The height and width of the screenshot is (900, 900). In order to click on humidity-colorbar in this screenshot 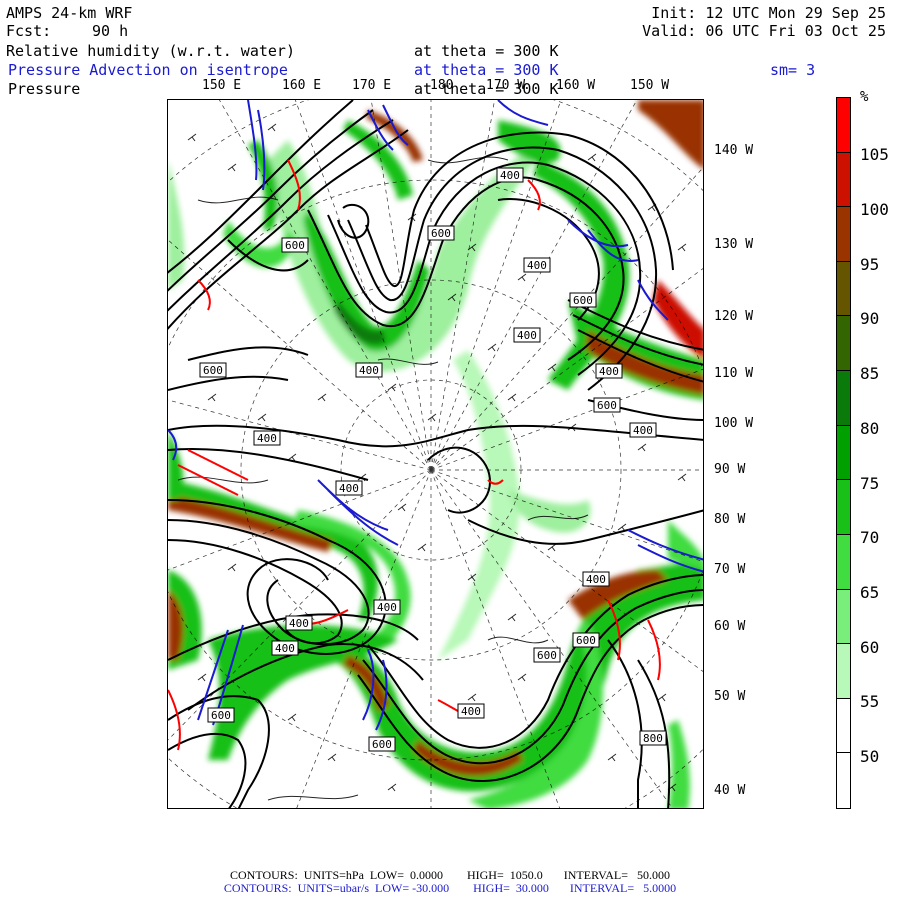, I will do `click(843, 453)`.